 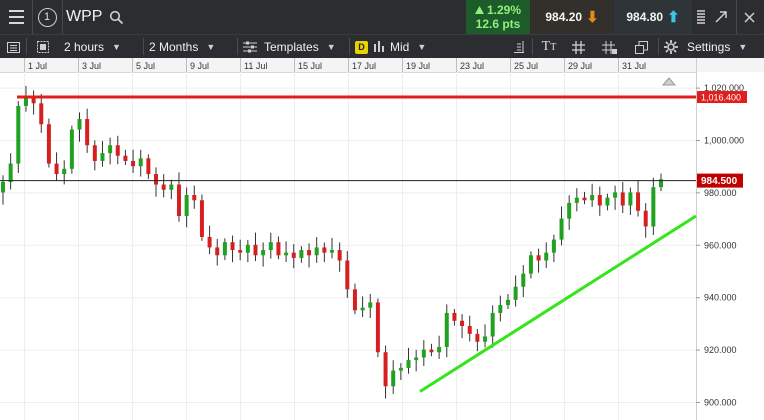 I want to click on change-percent-row: 1.29%, so click(x=498, y=10).